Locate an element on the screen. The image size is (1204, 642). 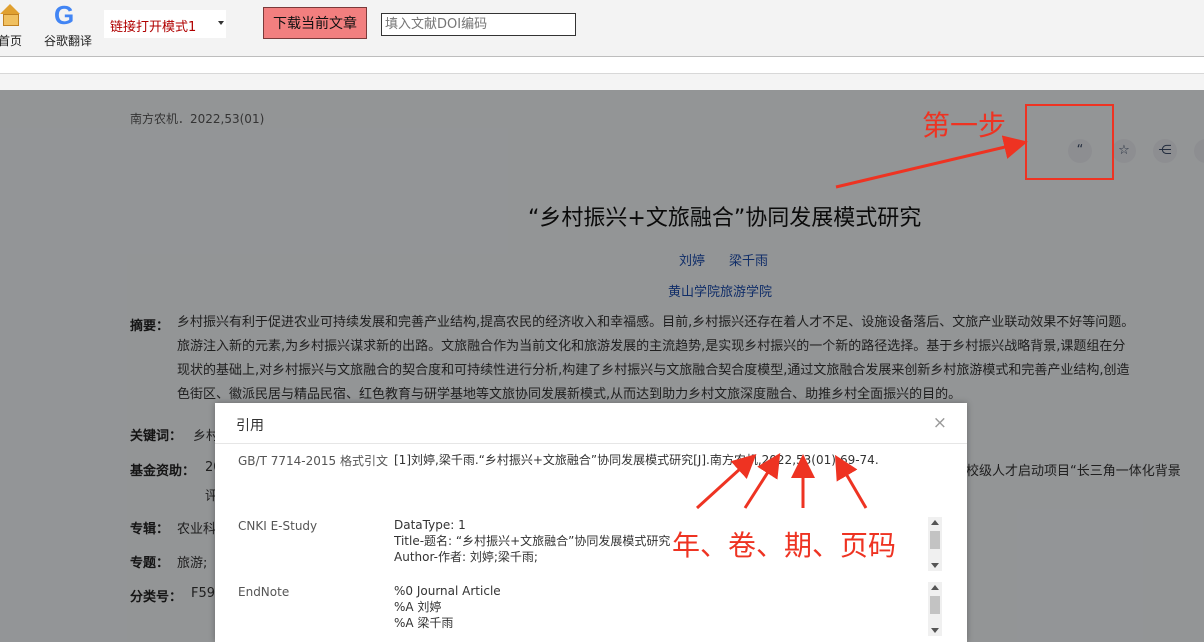
arrow-volume is located at coordinates (762, 480).